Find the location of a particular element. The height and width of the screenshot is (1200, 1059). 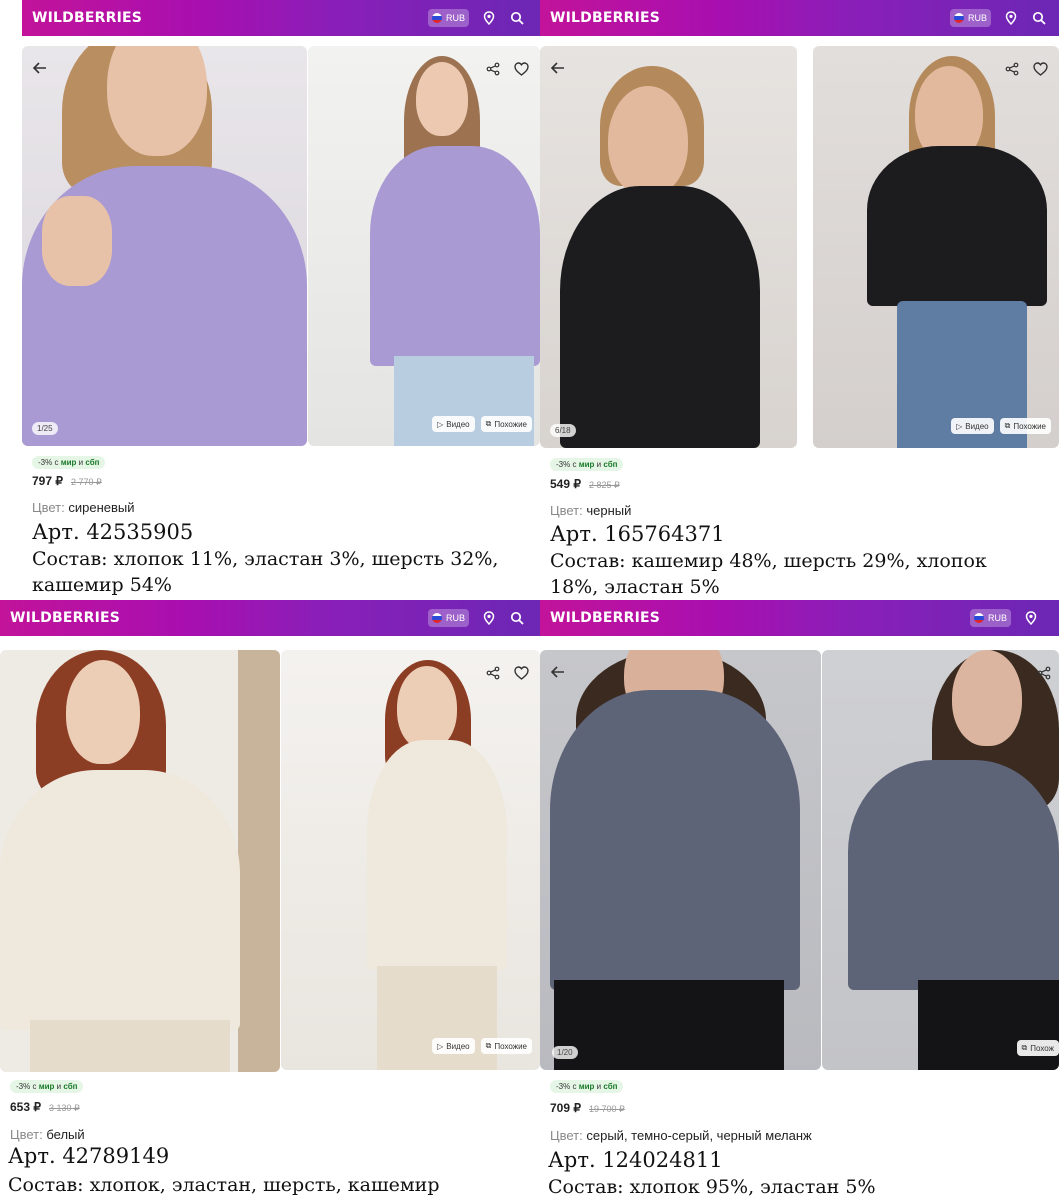

article-number: Арт. 124024811 is located at coordinates (635, 1160).